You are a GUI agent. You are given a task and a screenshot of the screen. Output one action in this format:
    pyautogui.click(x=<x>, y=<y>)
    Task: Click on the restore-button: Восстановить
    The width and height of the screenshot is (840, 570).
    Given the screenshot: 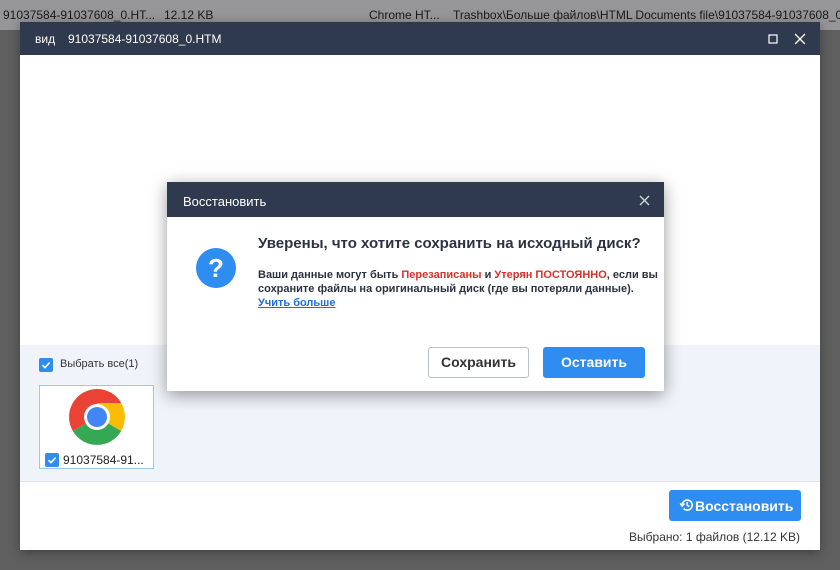 What is the action you would take?
    pyautogui.click(x=735, y=505)
    